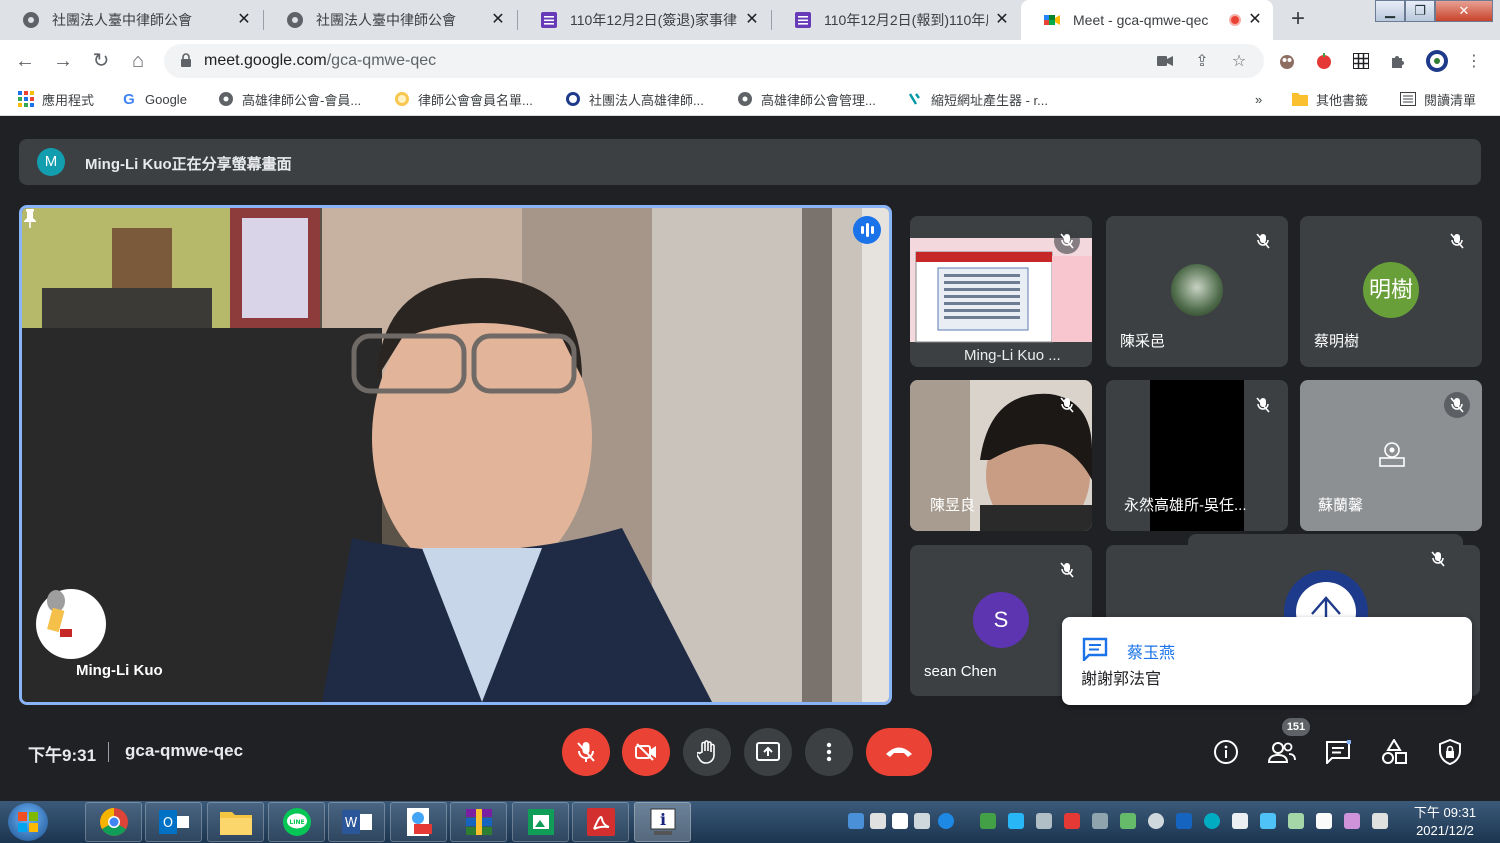 The width and height of the screenshot is (1500, 843). I want to click on new-tab-button: +, so click(1298, 20).